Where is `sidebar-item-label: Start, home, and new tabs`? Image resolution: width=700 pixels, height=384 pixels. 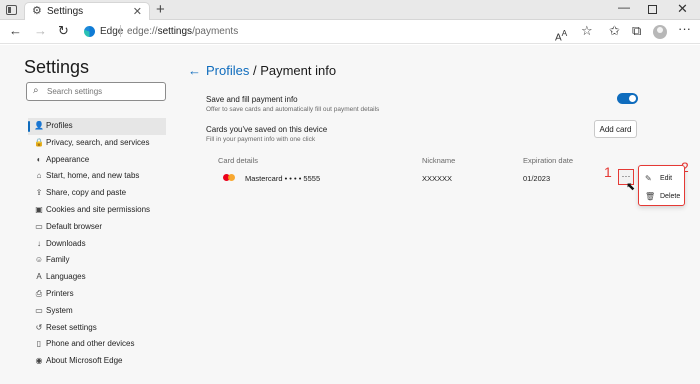 sidebar-item-label: Start, home, and new tabs is located at coordinates (93, 176).